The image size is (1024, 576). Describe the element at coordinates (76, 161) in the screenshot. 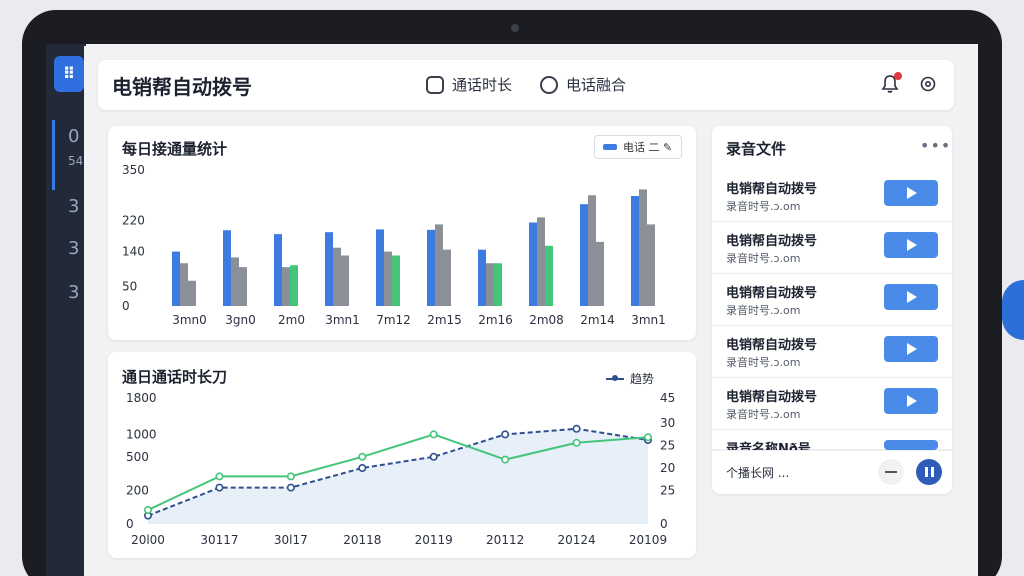

I see `background-number: 54` at that location.